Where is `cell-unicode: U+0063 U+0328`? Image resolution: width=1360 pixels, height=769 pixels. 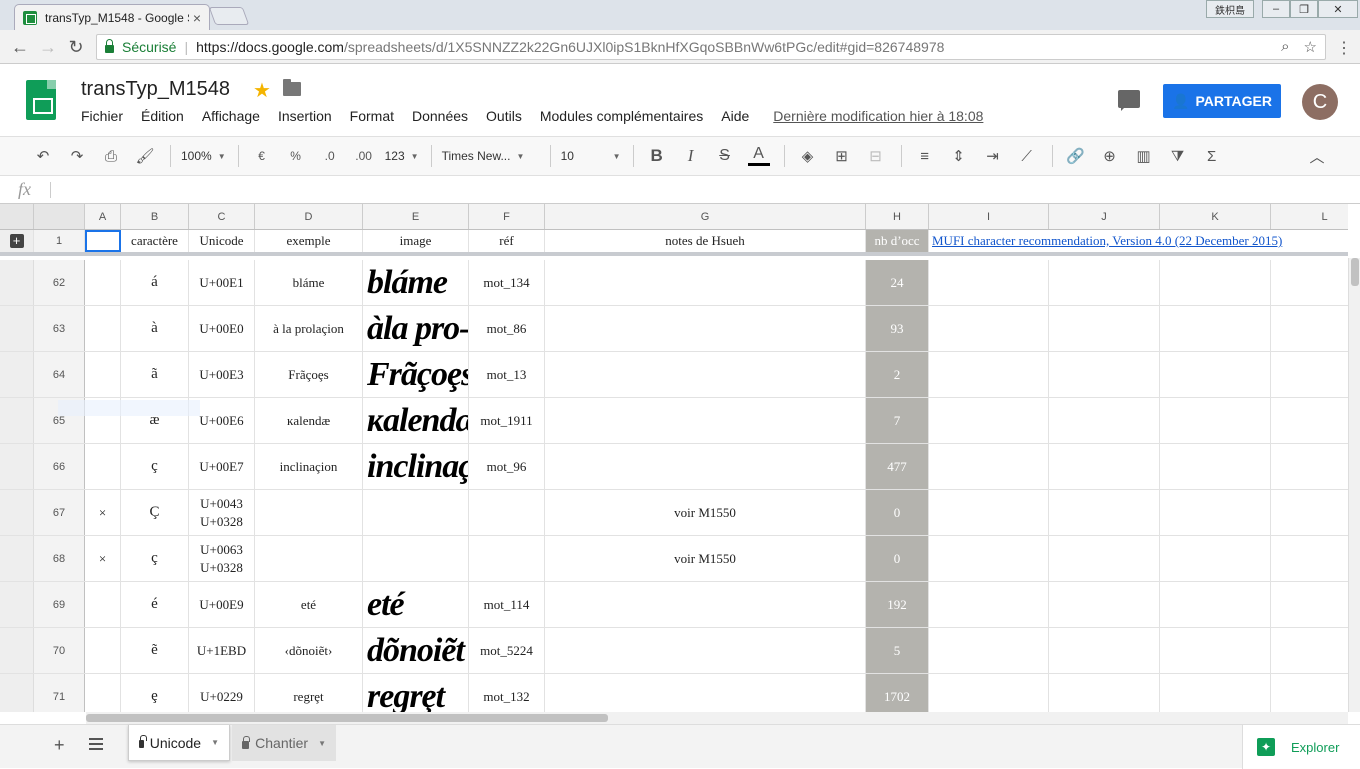
cell-unicode: U+0063 U+0328 is located at coordinates (222, 558).